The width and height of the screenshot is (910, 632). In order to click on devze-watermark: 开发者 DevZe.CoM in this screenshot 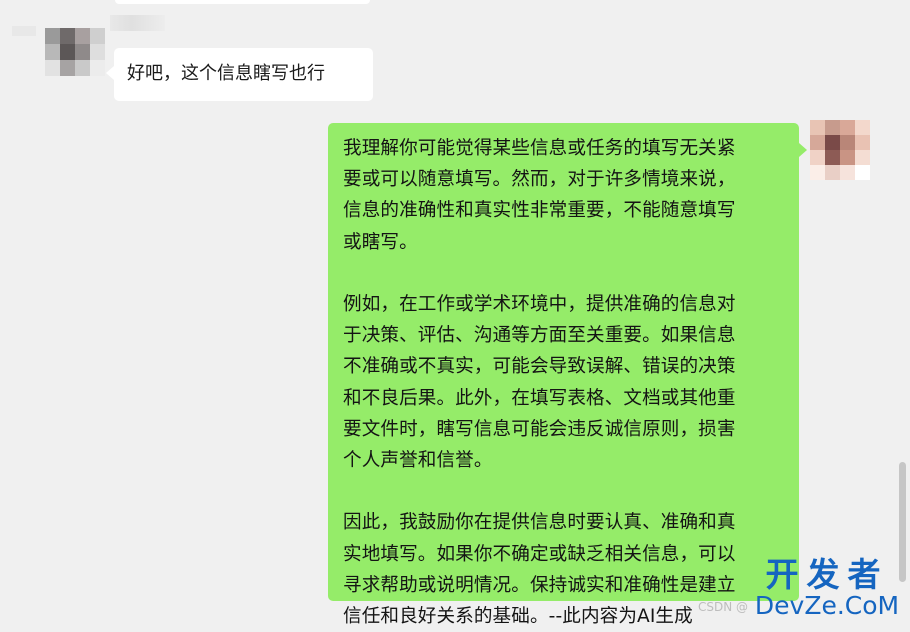, I will do `click(827, 589)`.